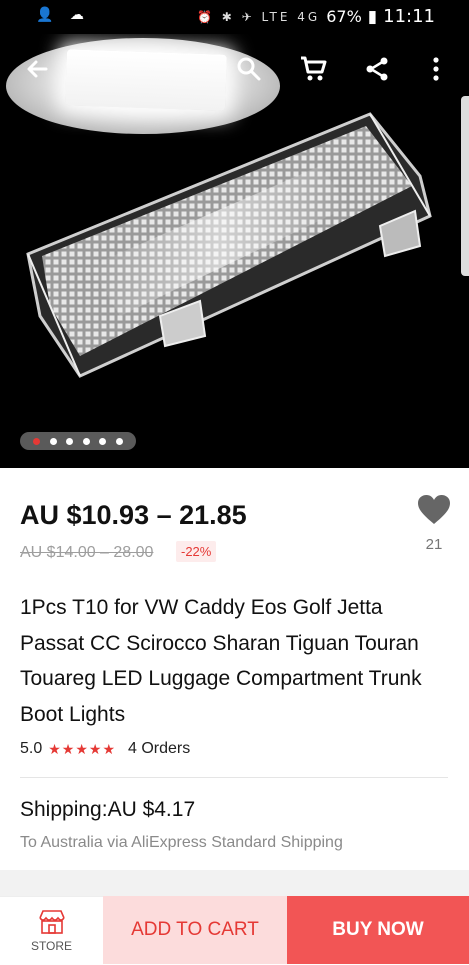 This screenshot has height=965, width=469. I want to click on cart-icon, so click(313, 69).